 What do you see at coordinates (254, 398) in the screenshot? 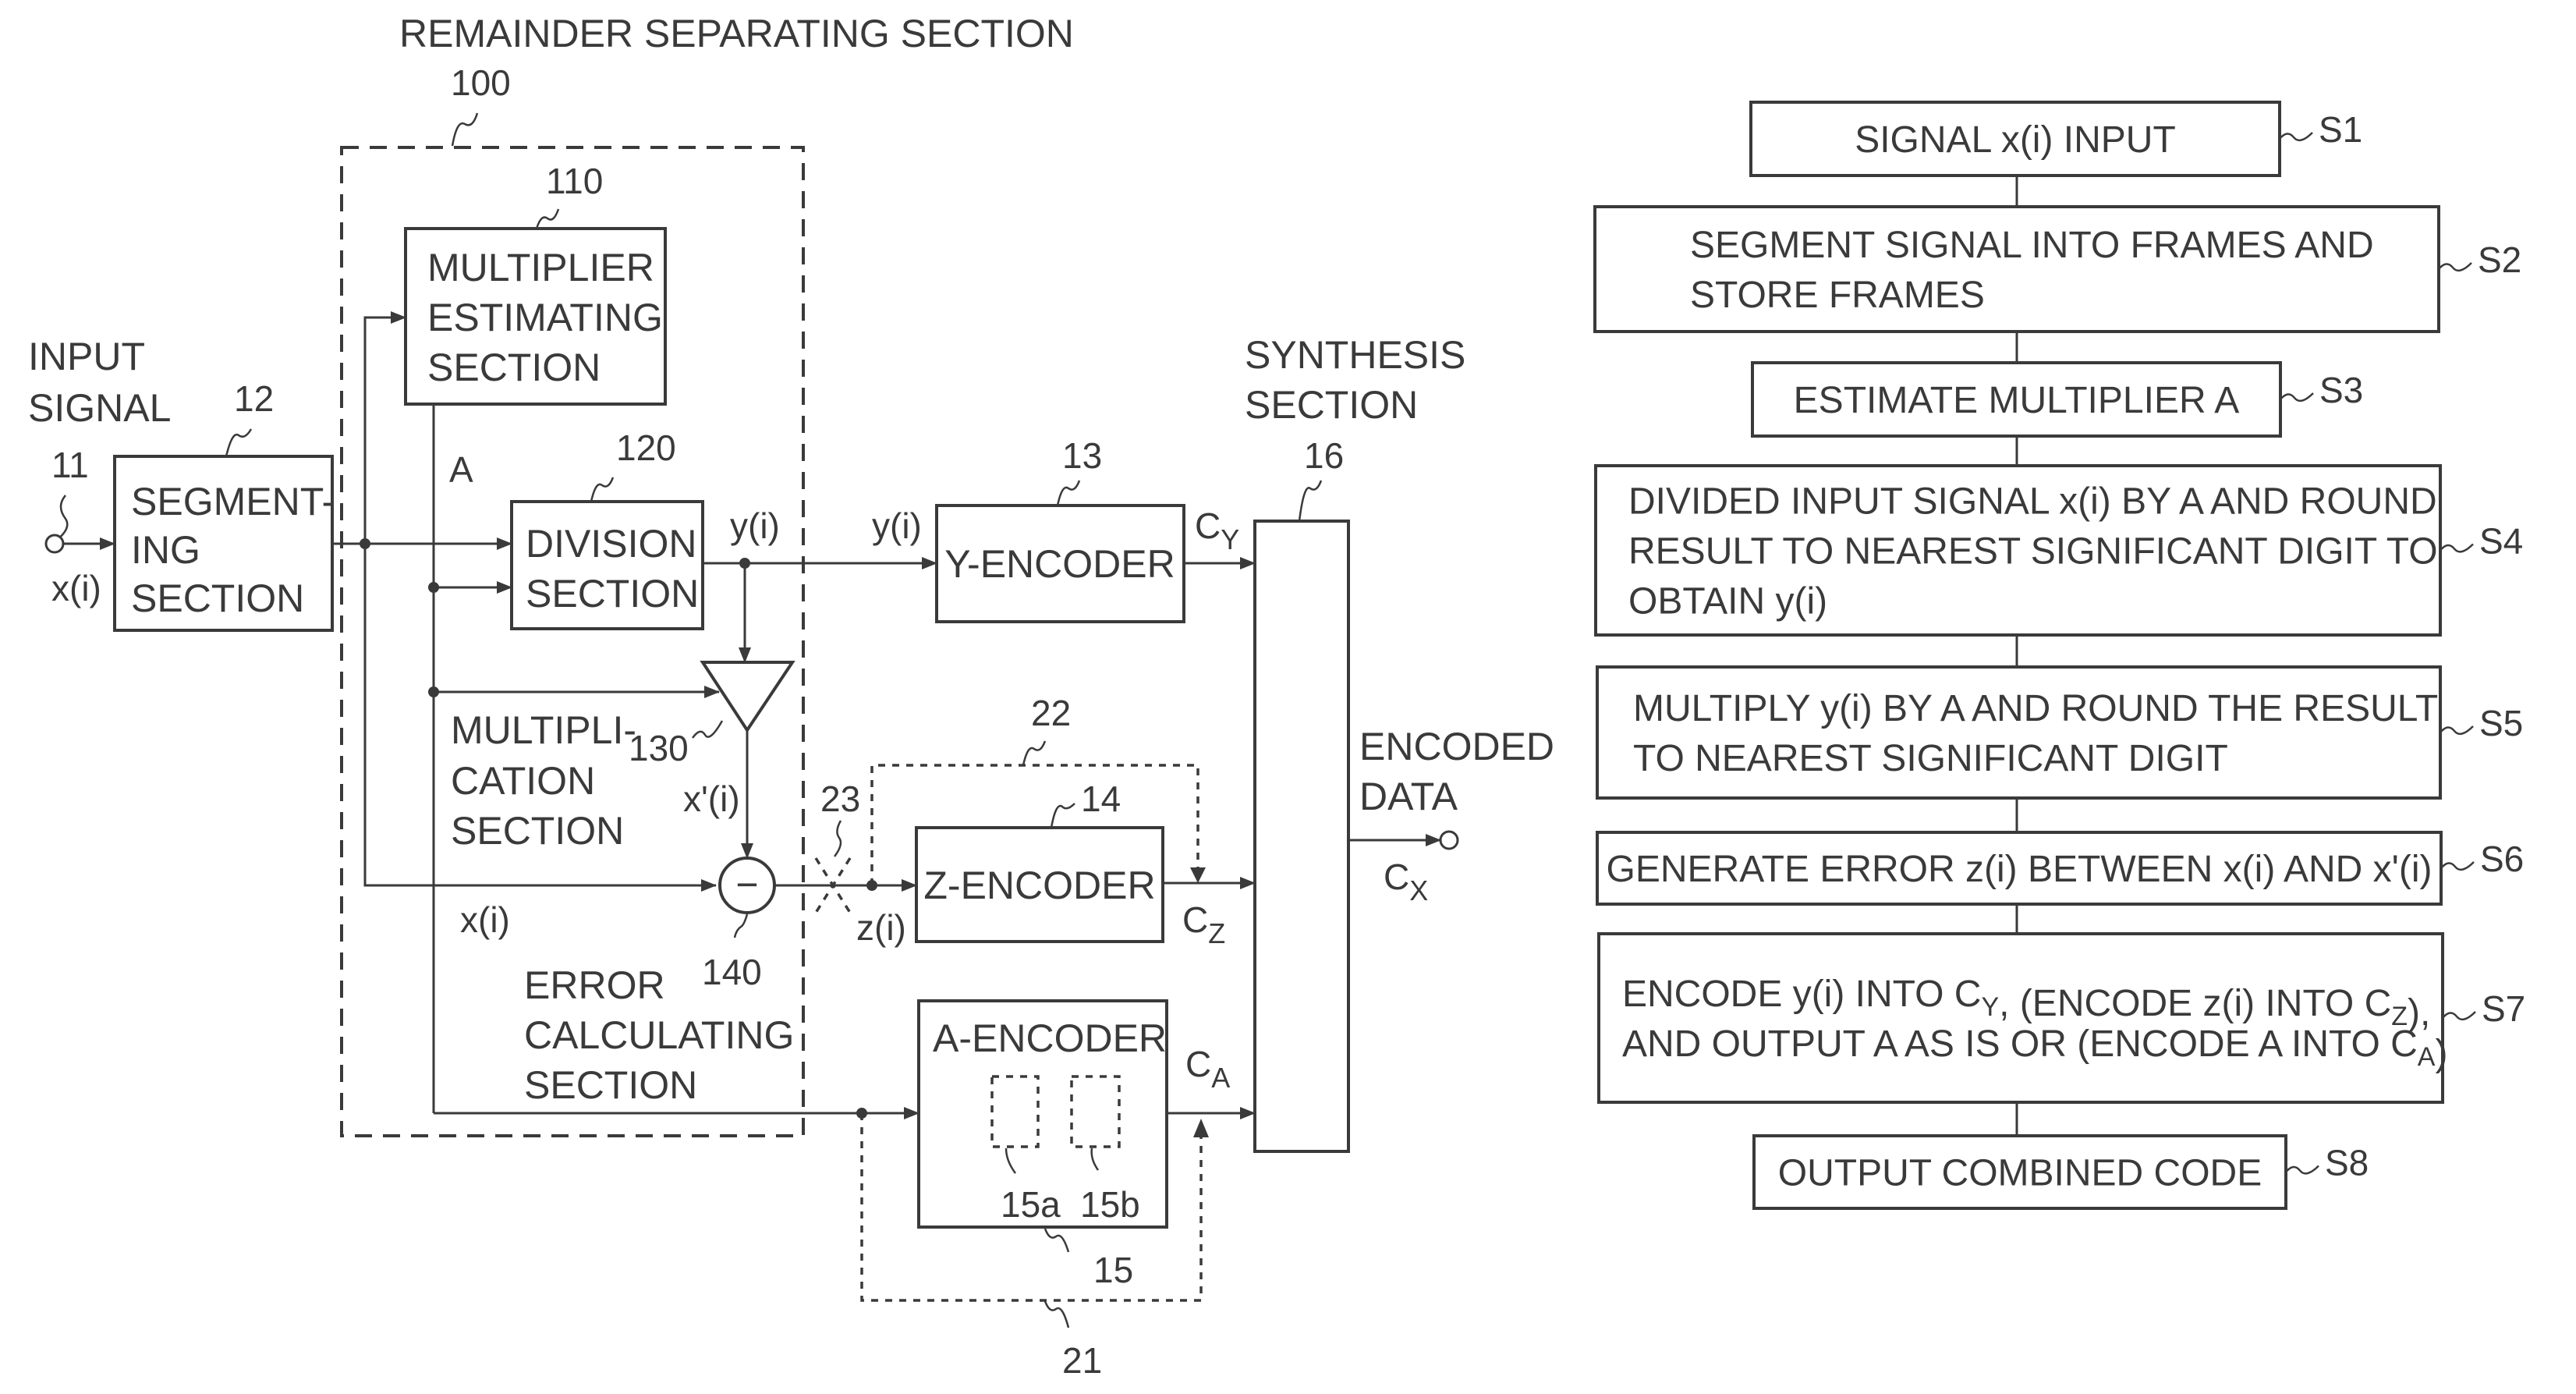
I see `ref-12: 12` at bounding box center [254, 398].